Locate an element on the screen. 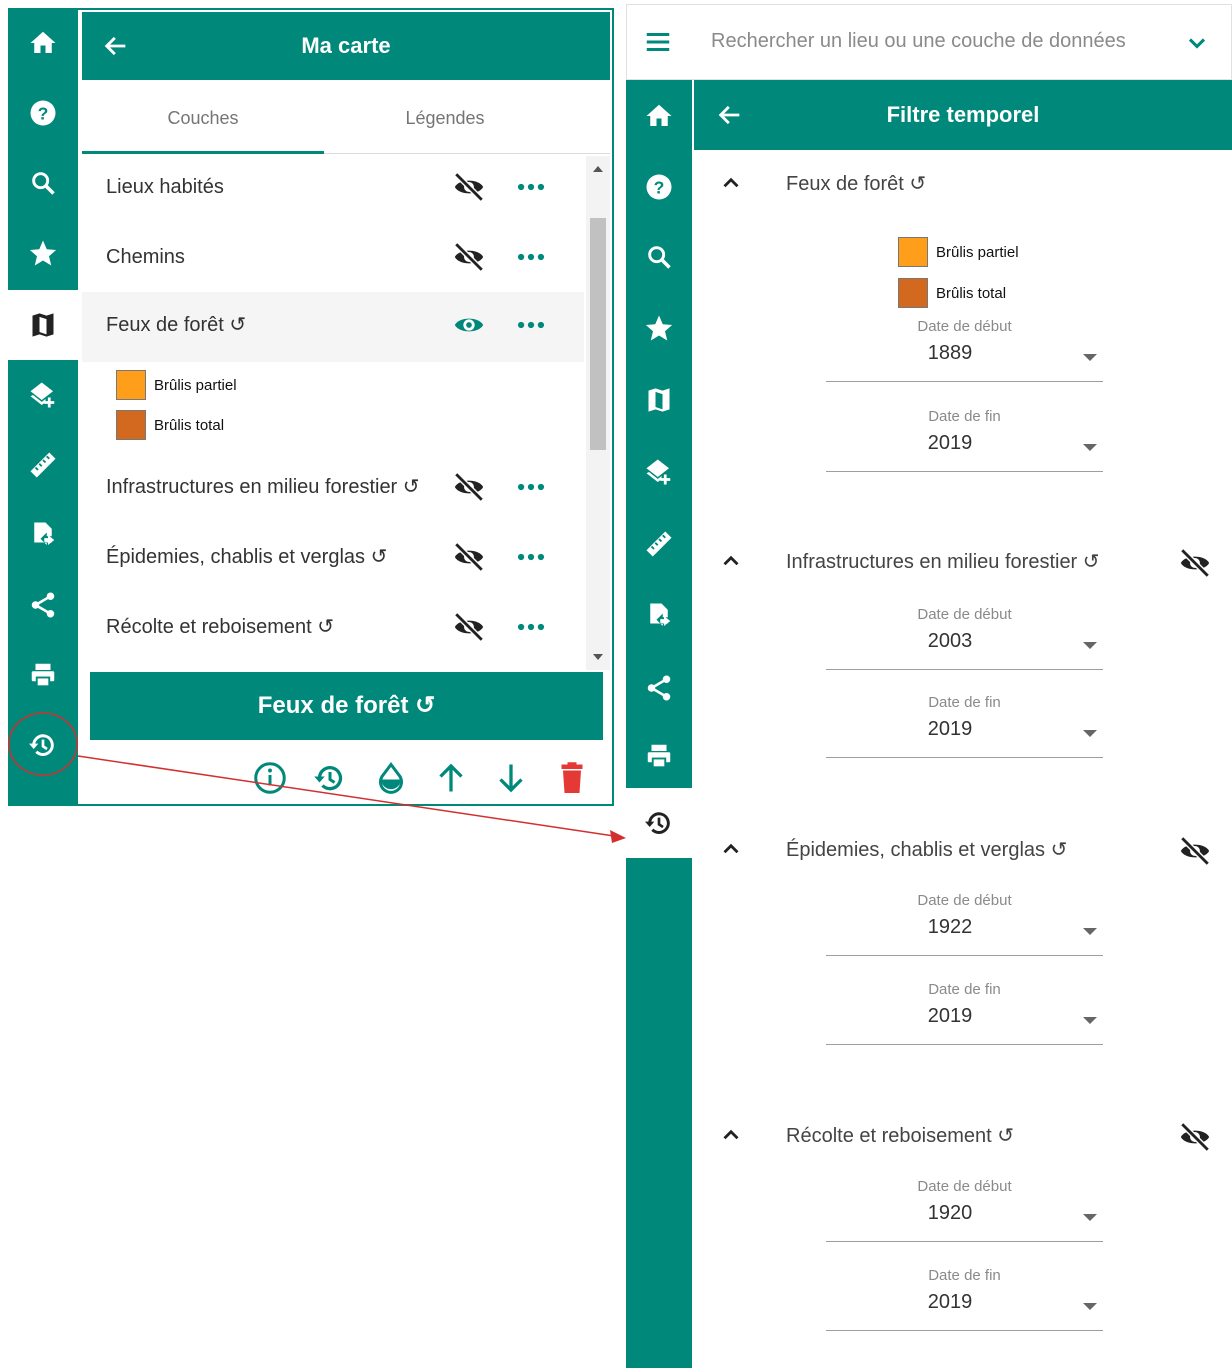  eye-icon is located at coordinates (469, 325).